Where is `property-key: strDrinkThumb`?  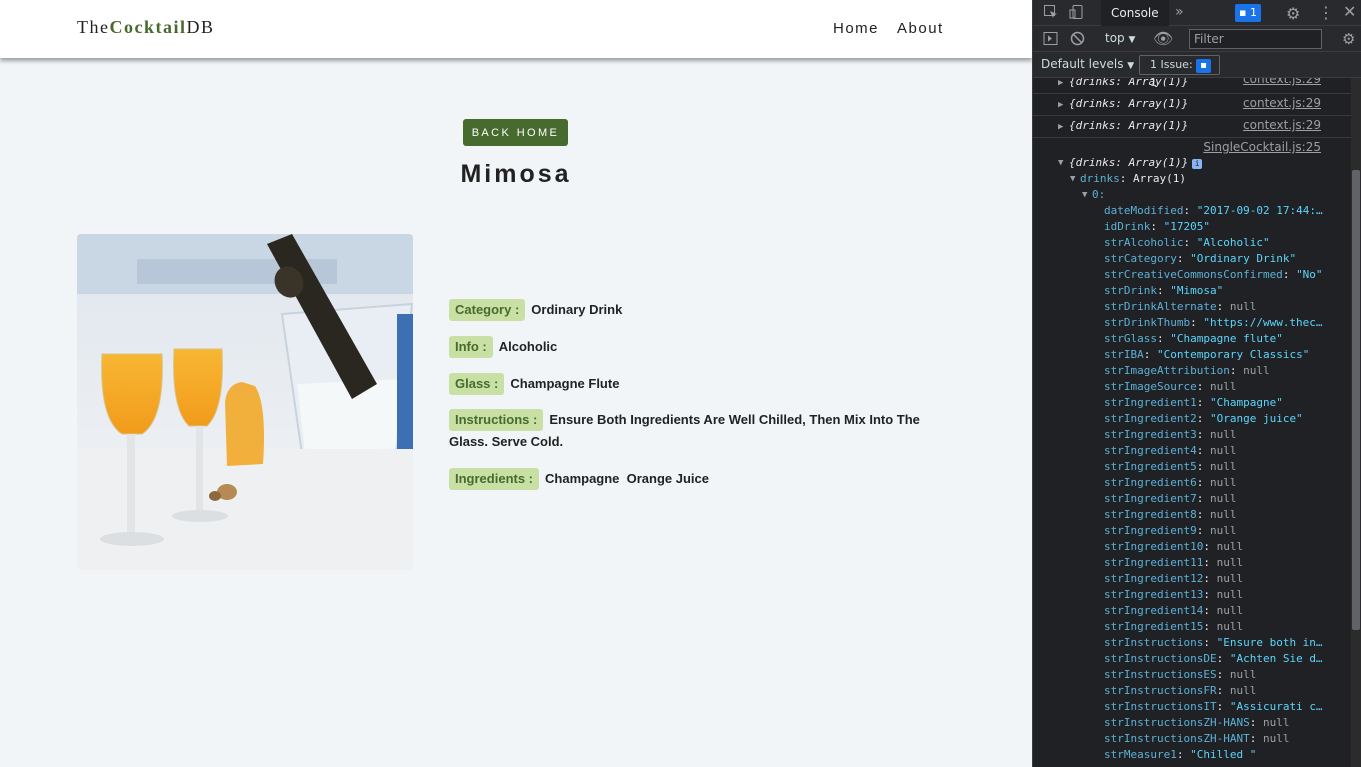
property-key: strDrinkThumb is located at coordinates (1147, 322).